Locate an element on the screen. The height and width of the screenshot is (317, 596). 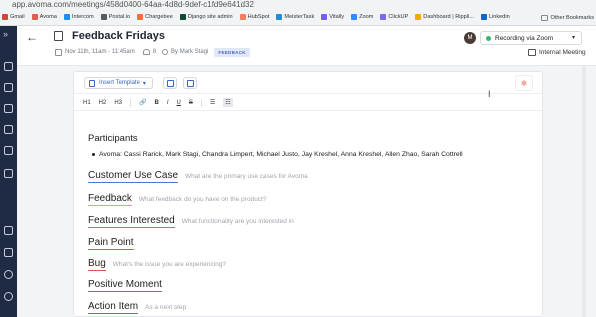
bookmark-item: Intercom is located at coordinates (78, 17).